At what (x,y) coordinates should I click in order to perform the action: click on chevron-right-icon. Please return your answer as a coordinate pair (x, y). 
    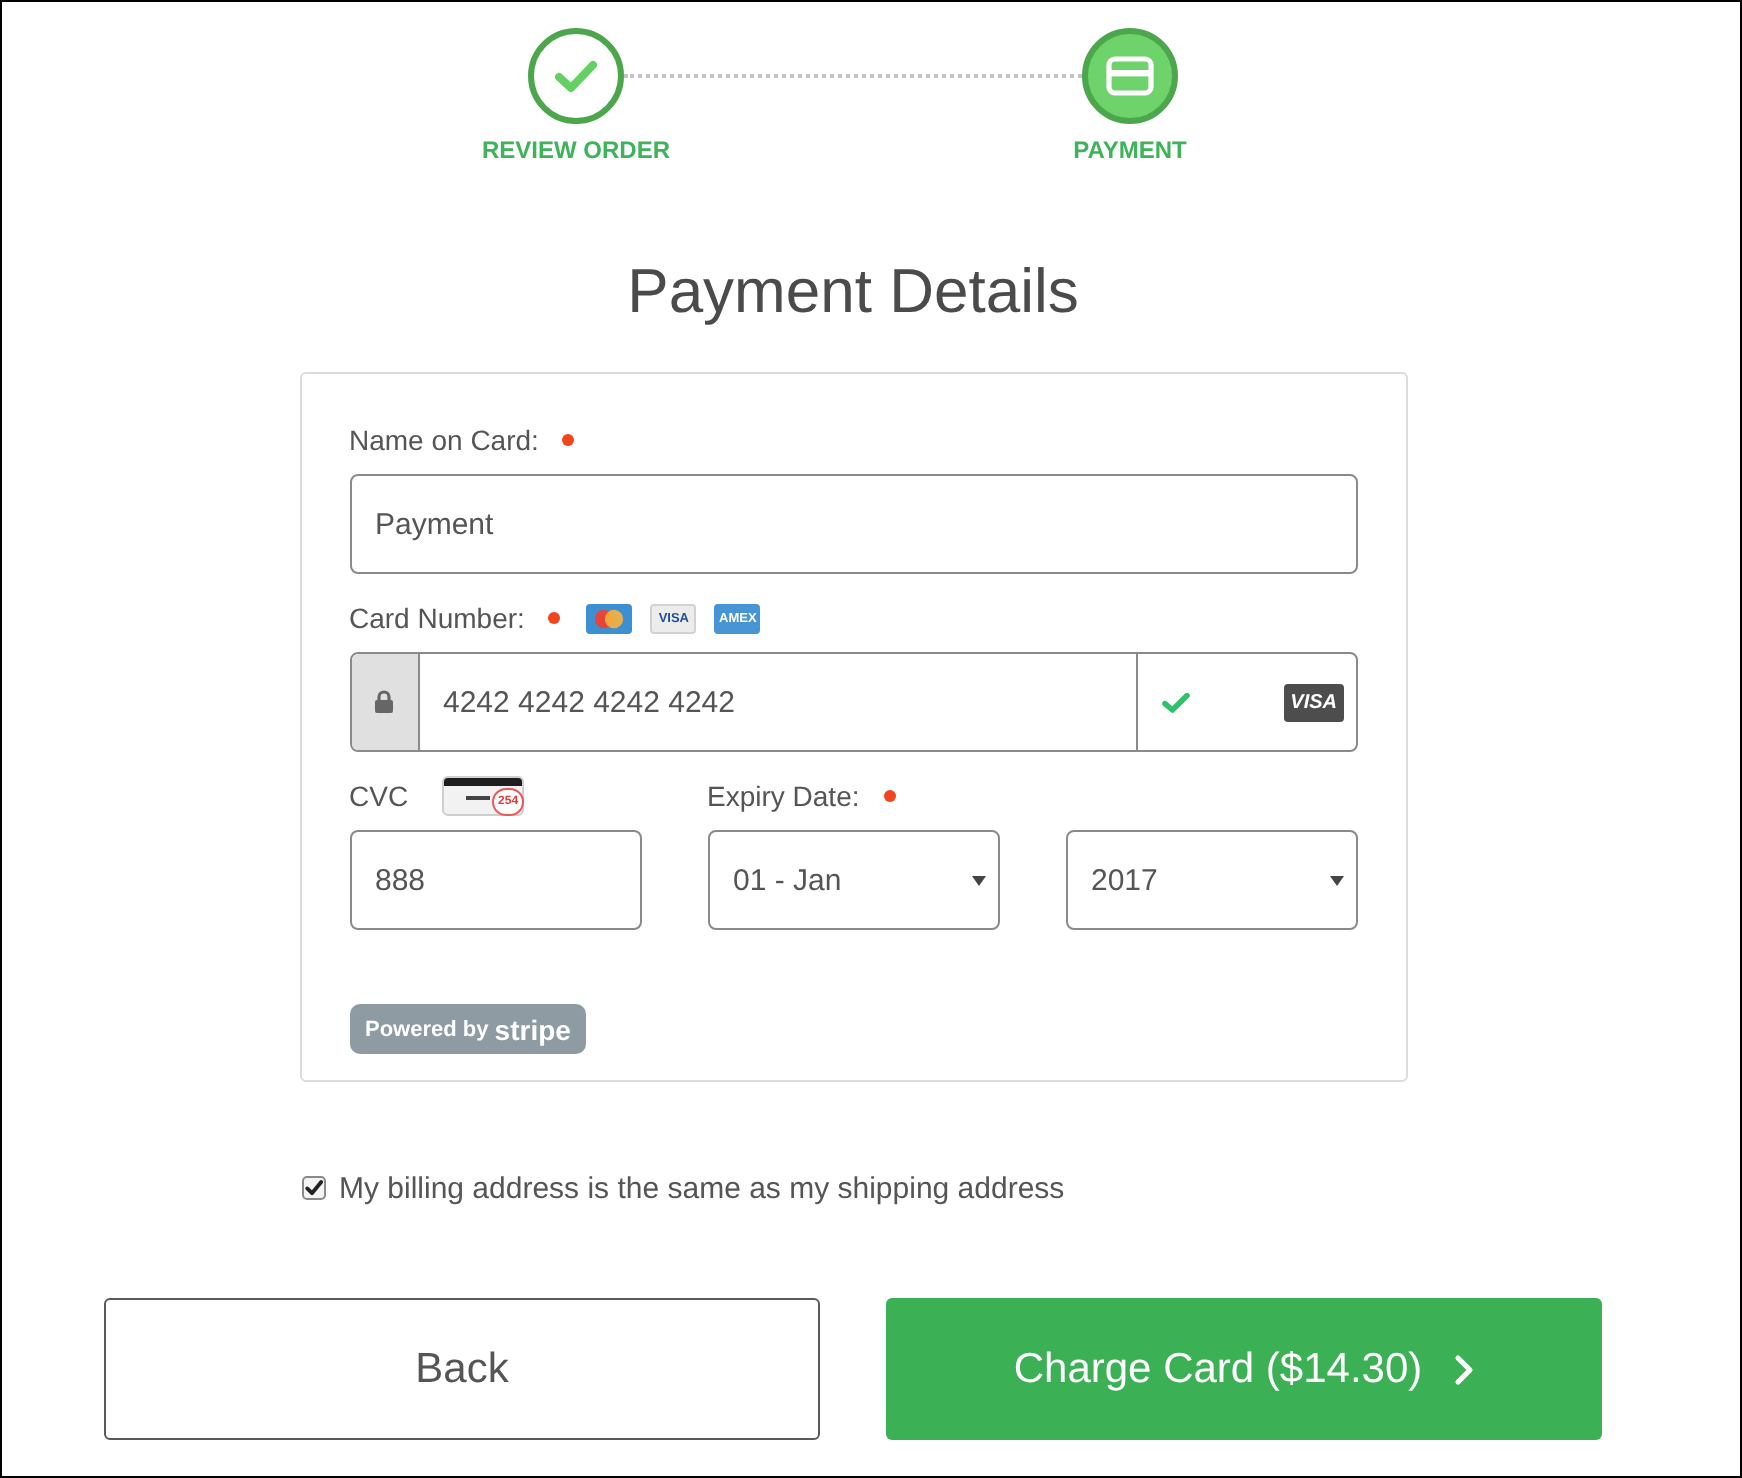
    Looking at the image, I should click on (1464, 1369).